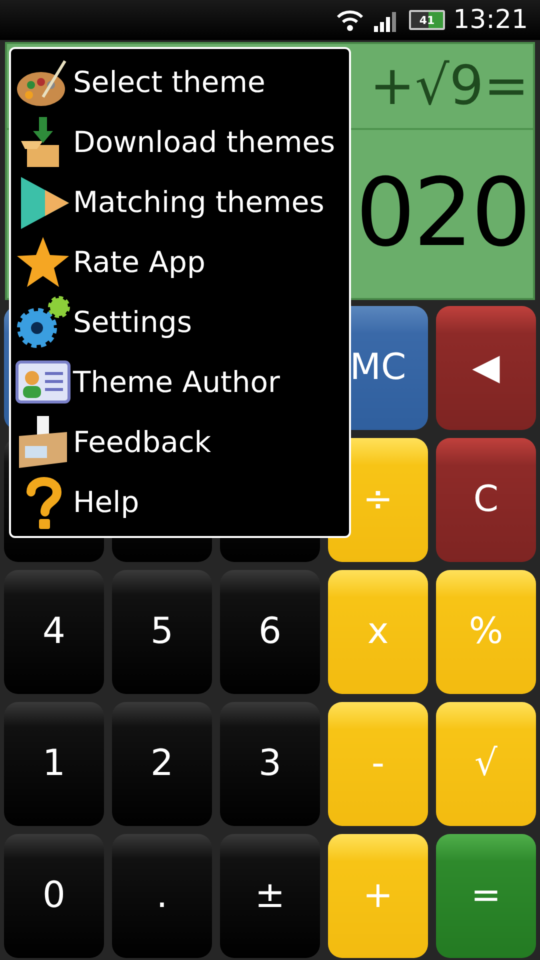  What do you see at coordinates (180, 142) in the screenshot?
I see `menu-item: Download themes` at bounding box center [180, 142].